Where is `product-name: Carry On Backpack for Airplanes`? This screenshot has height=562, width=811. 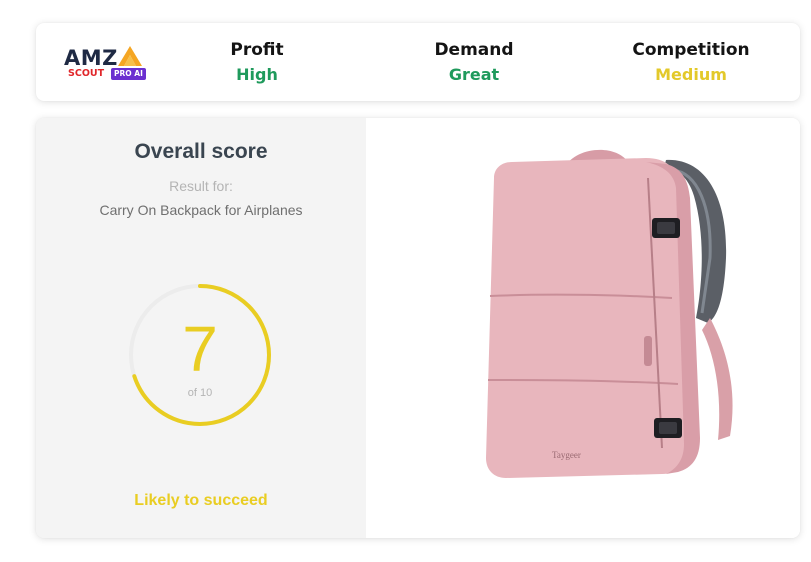 product-name: Carry On Backpack for Airplanes is located at coordinates (201, 210).